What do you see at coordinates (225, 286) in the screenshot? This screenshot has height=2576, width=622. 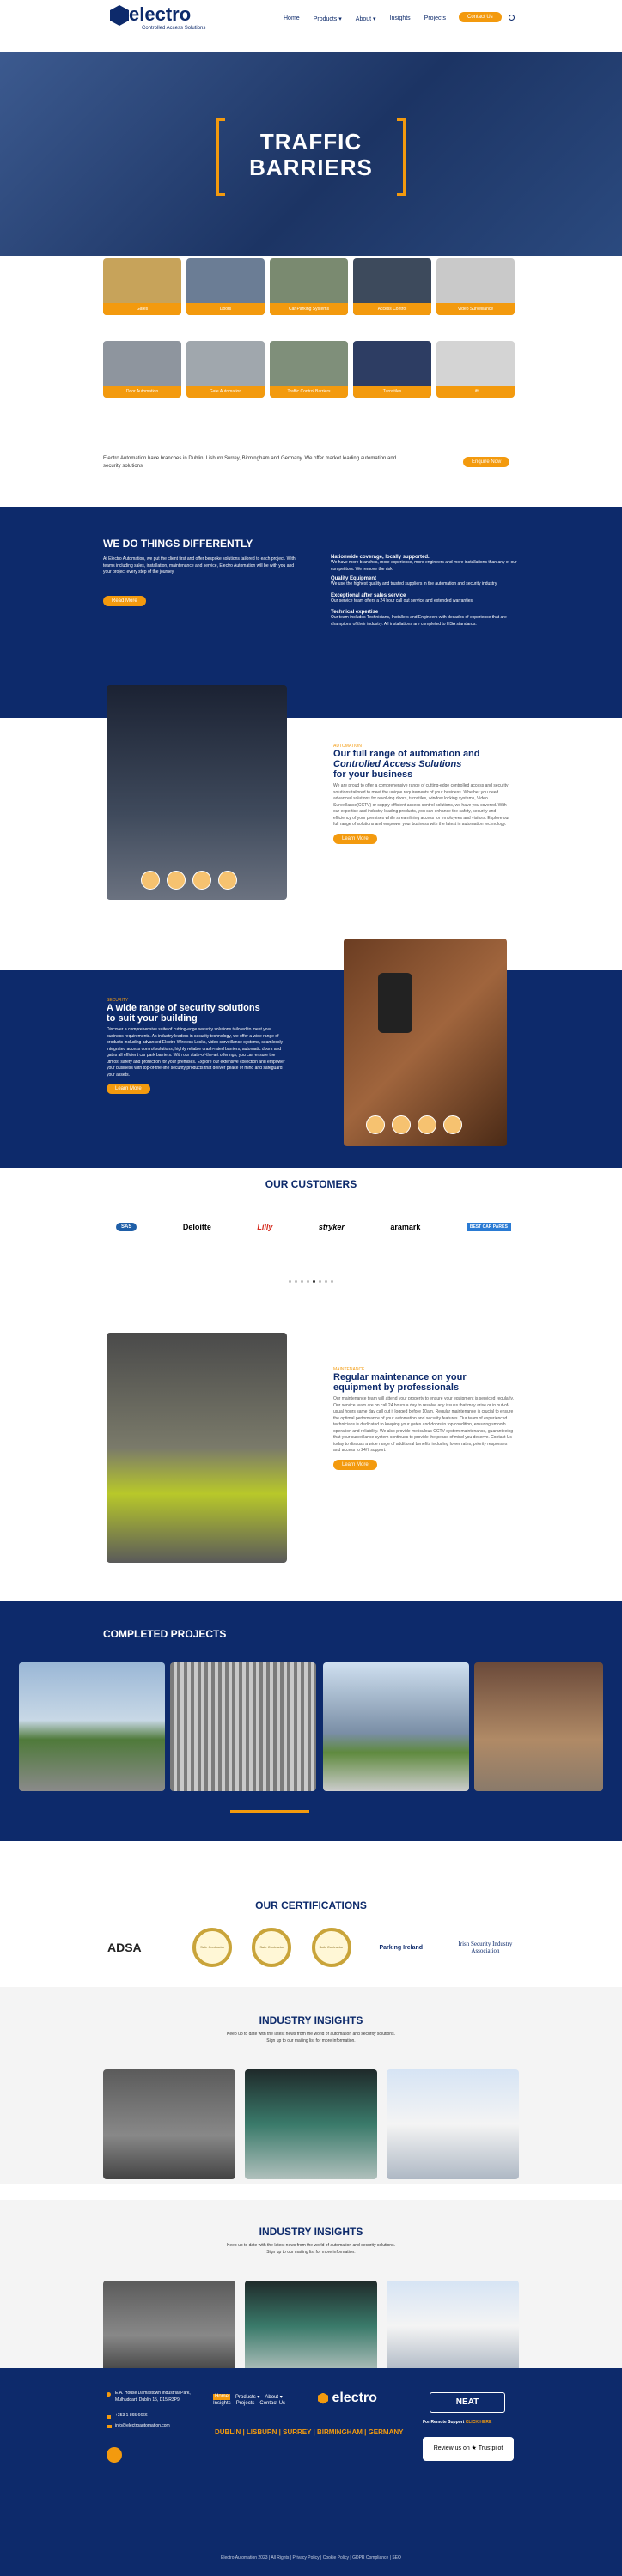 I see `tile-doors: Doors` at bounding box center [225, 286].